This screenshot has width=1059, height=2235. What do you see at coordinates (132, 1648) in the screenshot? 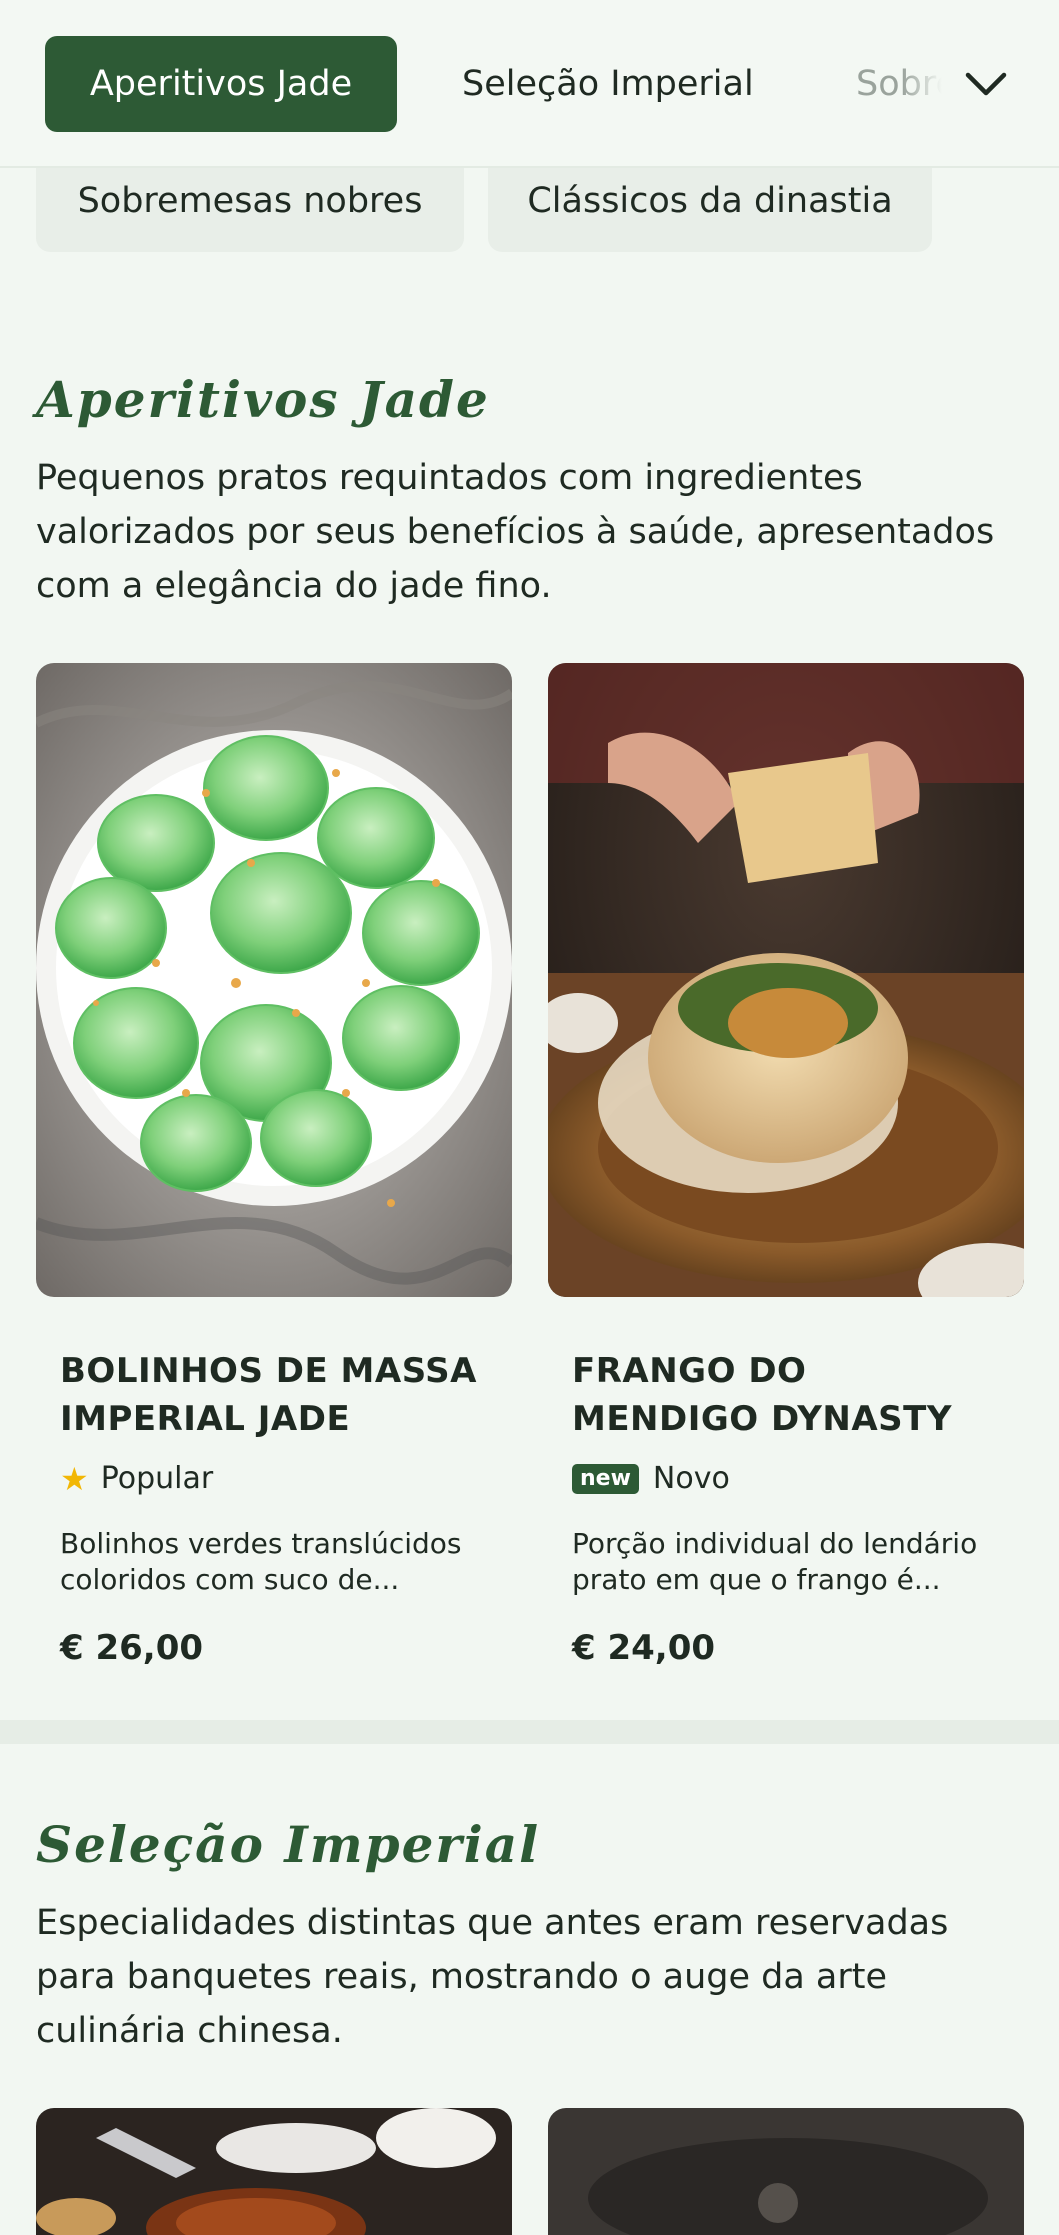
I see `dish-price: € 26,00` at bounding box center [132, 1648].